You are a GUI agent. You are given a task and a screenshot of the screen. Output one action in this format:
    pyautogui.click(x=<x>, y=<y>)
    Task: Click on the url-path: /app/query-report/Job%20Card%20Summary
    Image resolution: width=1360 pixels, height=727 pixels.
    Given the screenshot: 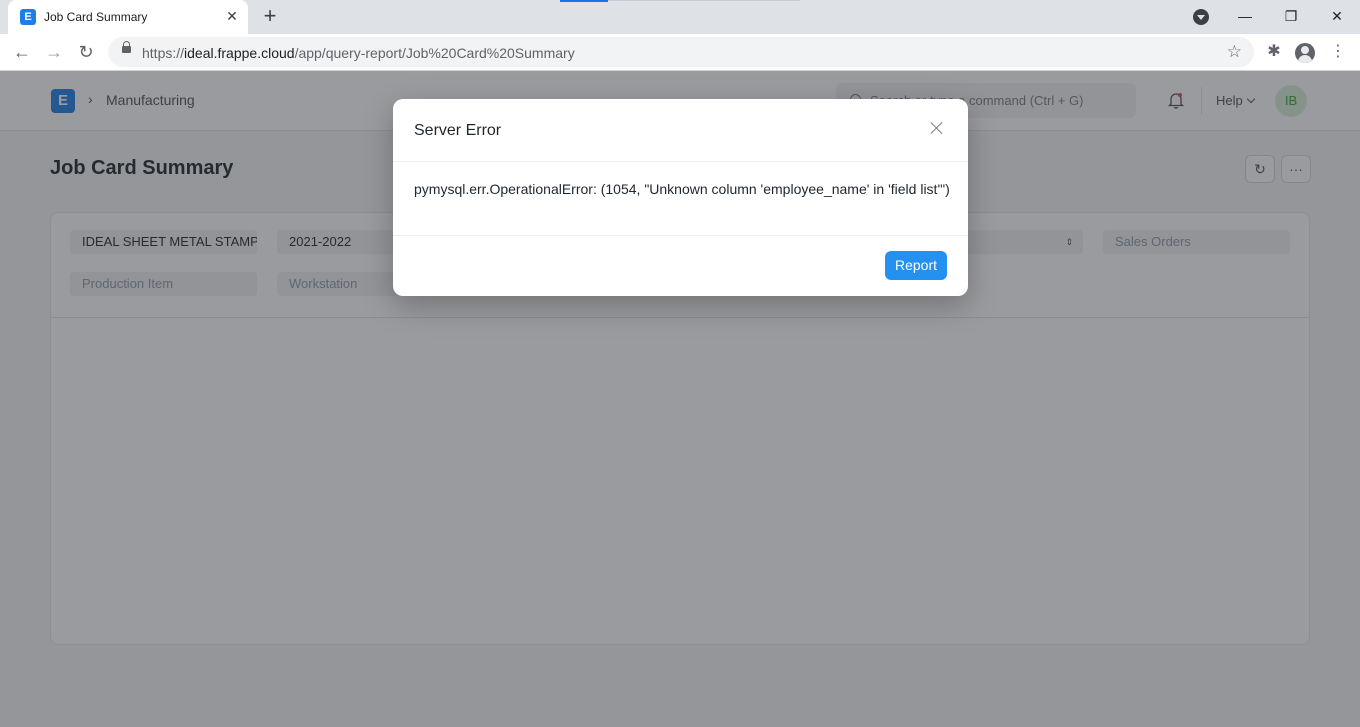 What is the action you would take?
    pyautogui.click(x=434, y=53)
    